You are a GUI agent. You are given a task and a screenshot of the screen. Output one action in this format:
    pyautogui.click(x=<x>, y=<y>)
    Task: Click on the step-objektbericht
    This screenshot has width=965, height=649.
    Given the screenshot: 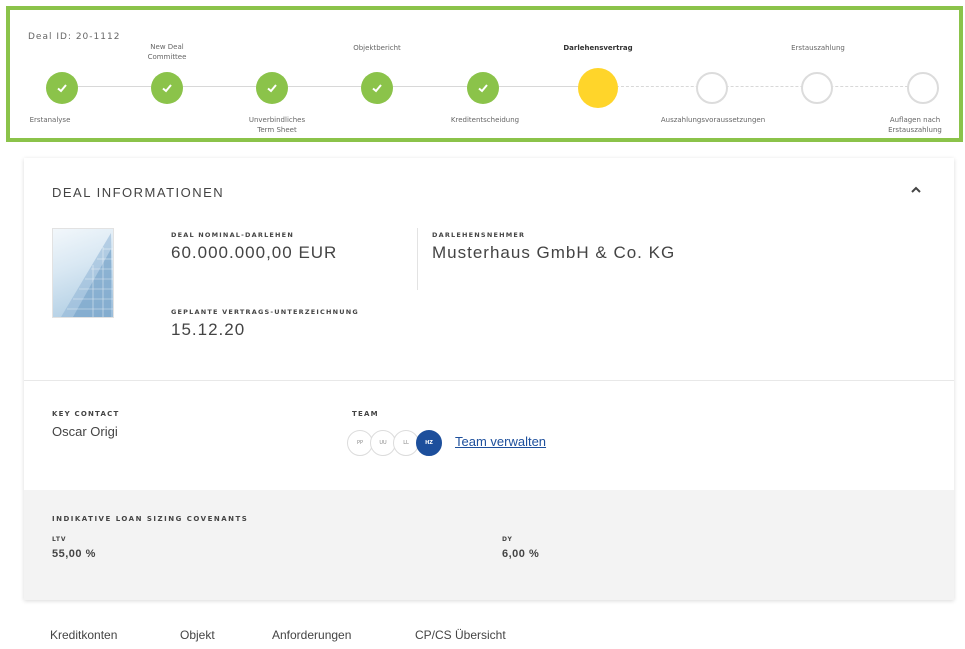 What is the action you would take?
    pyautogui.click(x=377, y=88)
    